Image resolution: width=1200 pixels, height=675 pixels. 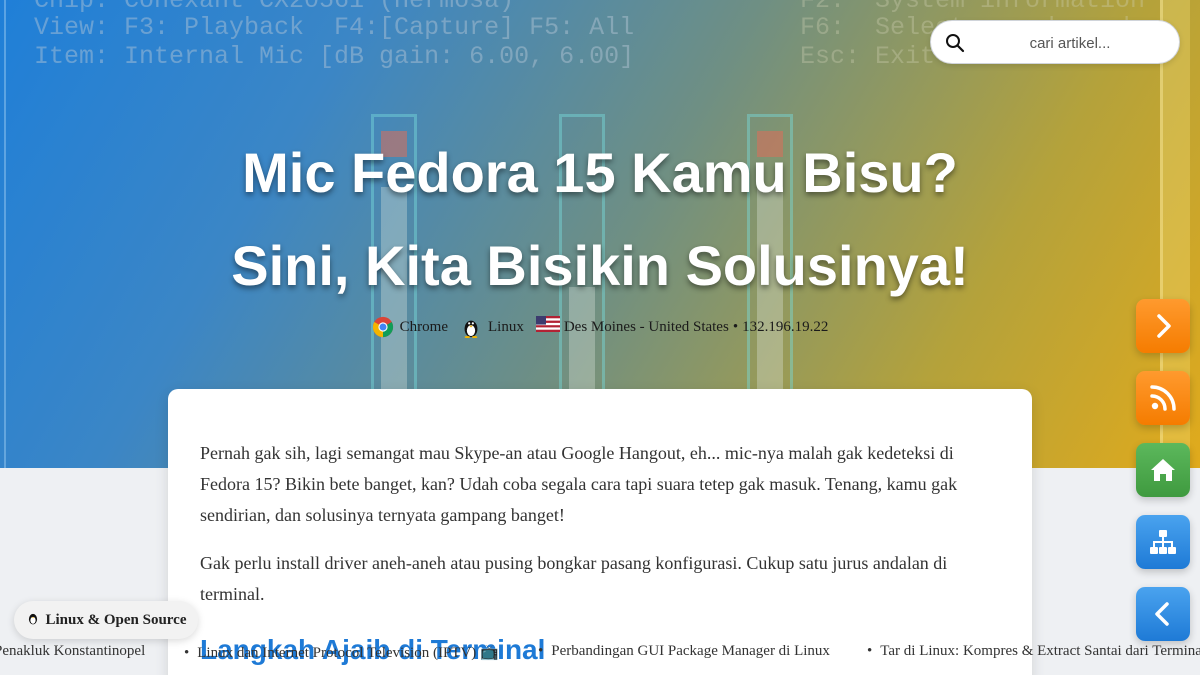 I want to click on rss-feed-button, so click(x=1163, y=398).